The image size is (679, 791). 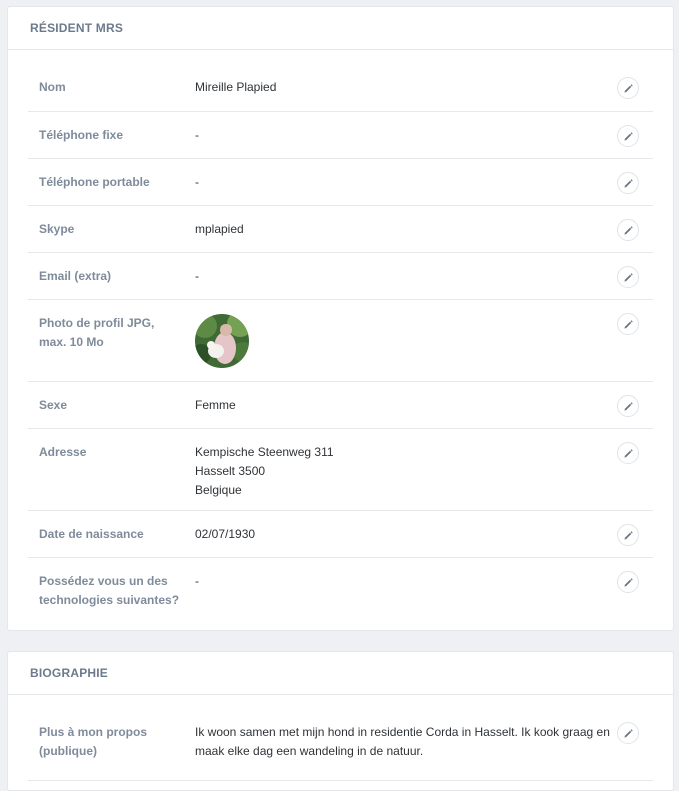 What do you see at coordinates (225, 534) in the screenshot?
I see `field-value: 02/07/1930` at bounding box center [225, 534].